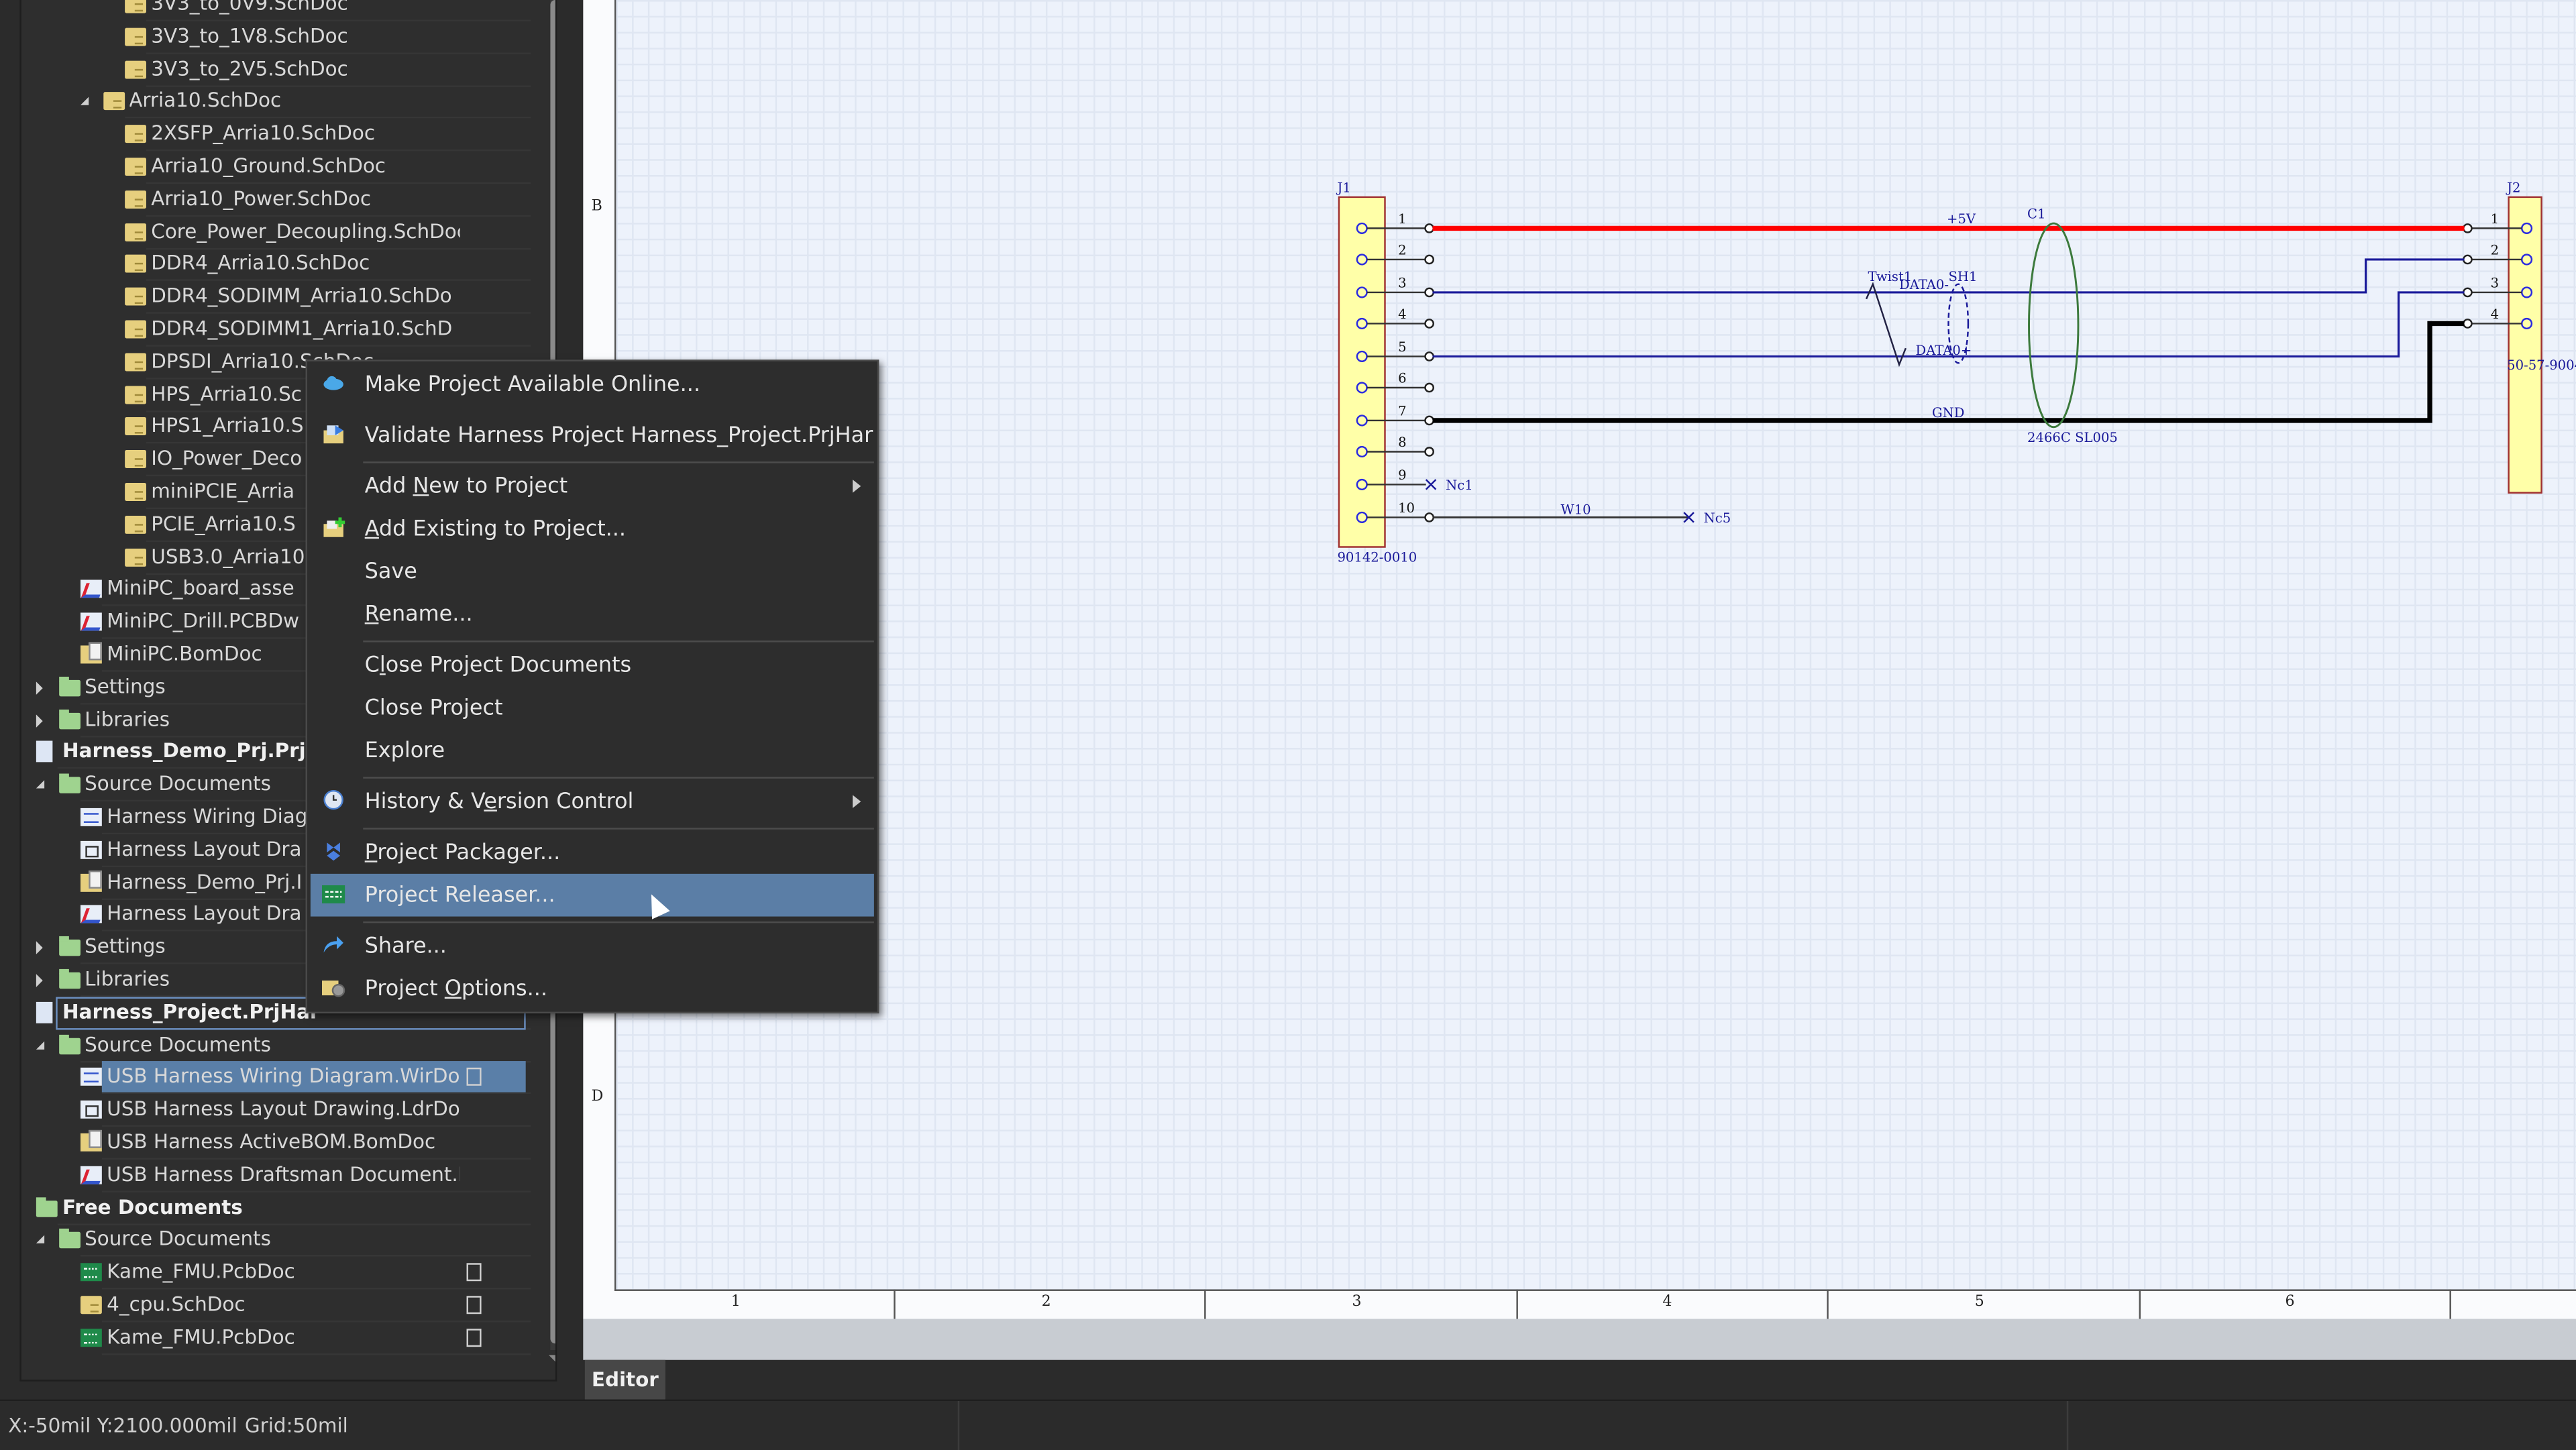  I want to click on folder-icon, so click(69, 946).